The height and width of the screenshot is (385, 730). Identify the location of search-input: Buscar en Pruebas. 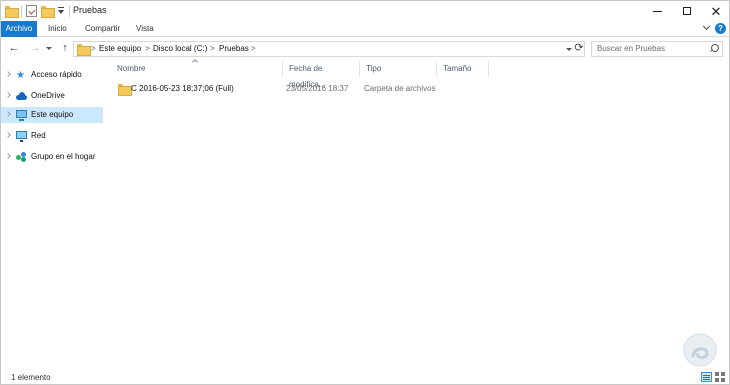
(657, 49).